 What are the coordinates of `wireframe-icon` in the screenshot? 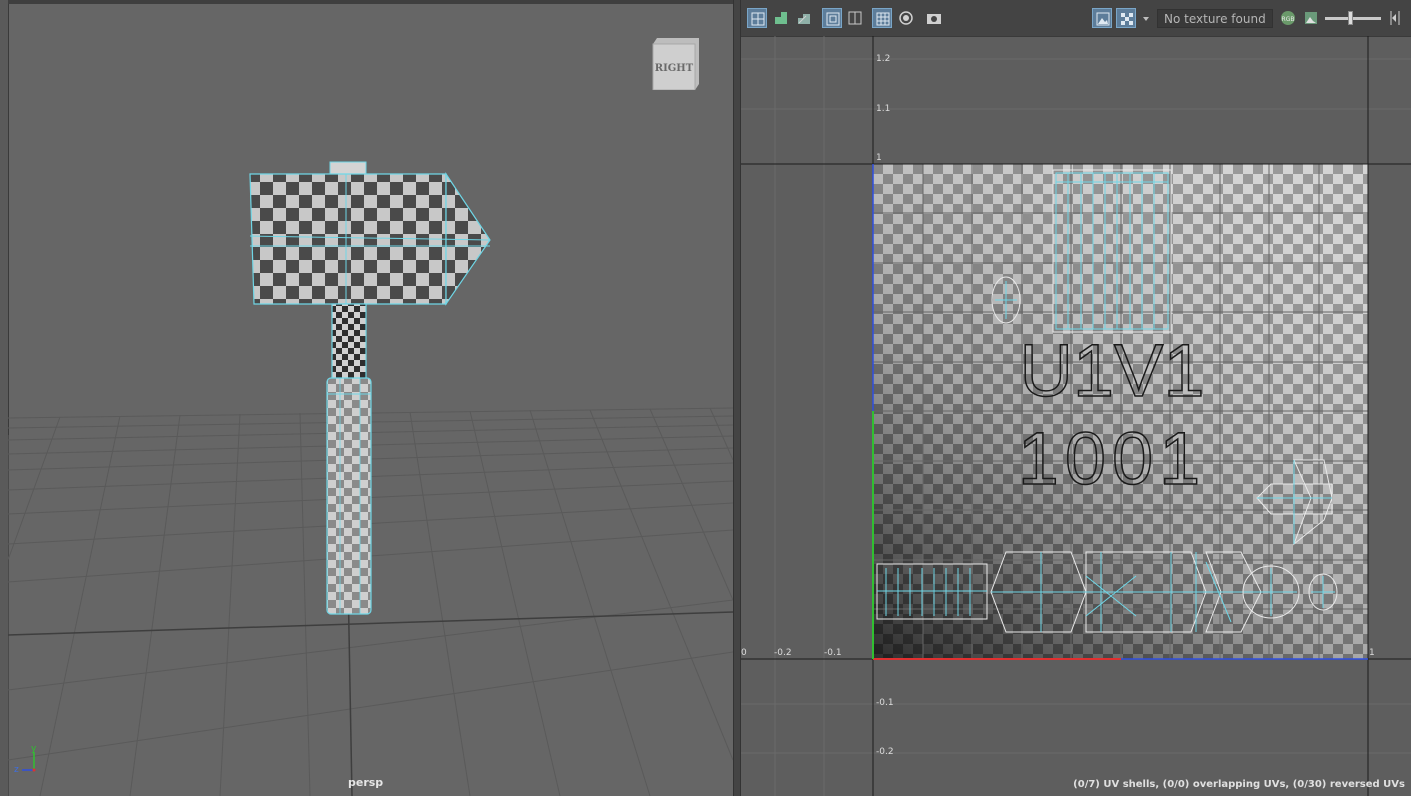 It's located at (832, 18).